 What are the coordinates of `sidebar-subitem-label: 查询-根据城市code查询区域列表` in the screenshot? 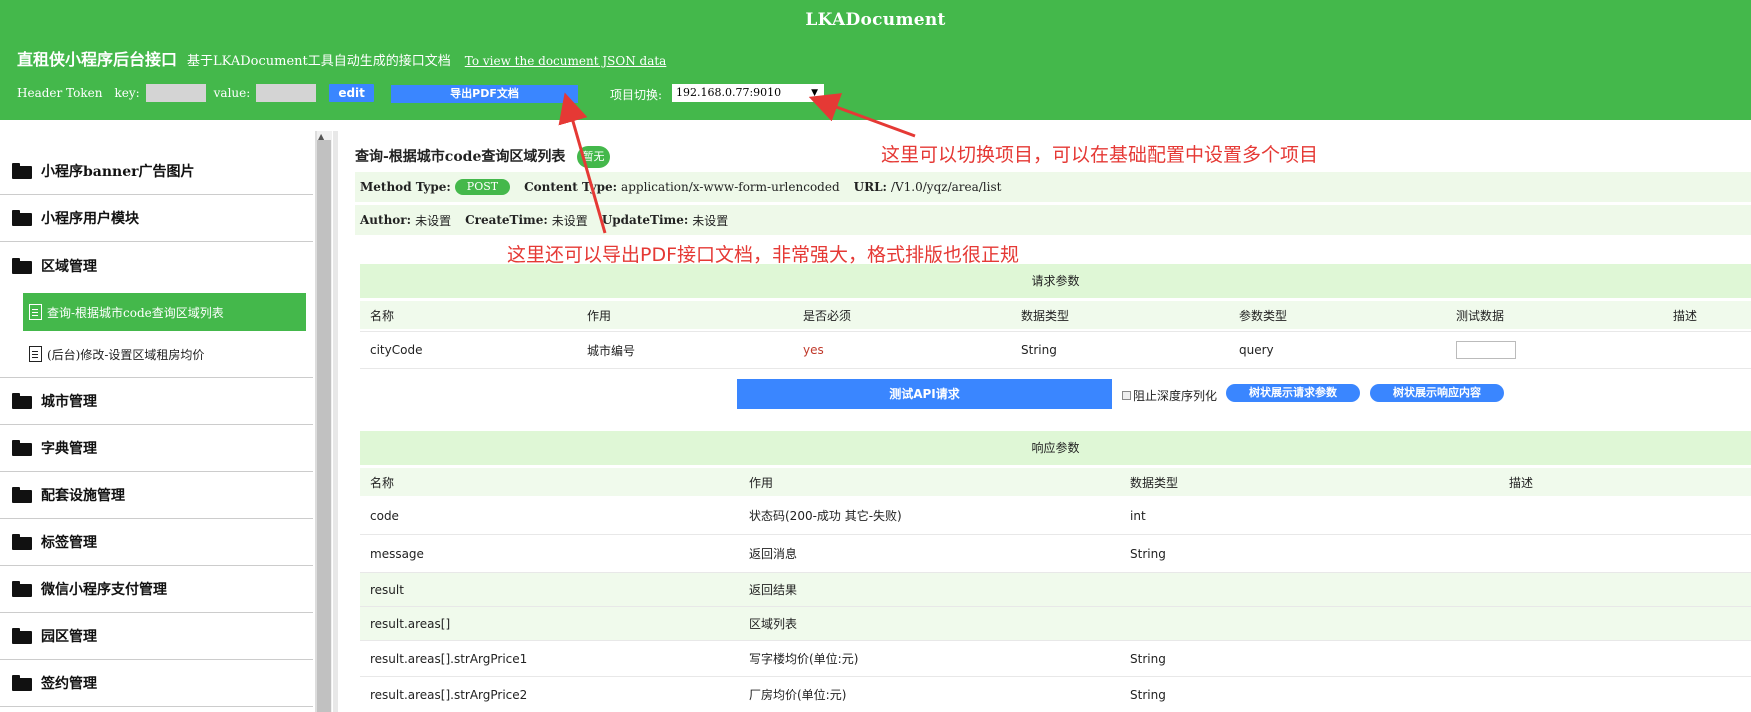 It's located at (135, 312).